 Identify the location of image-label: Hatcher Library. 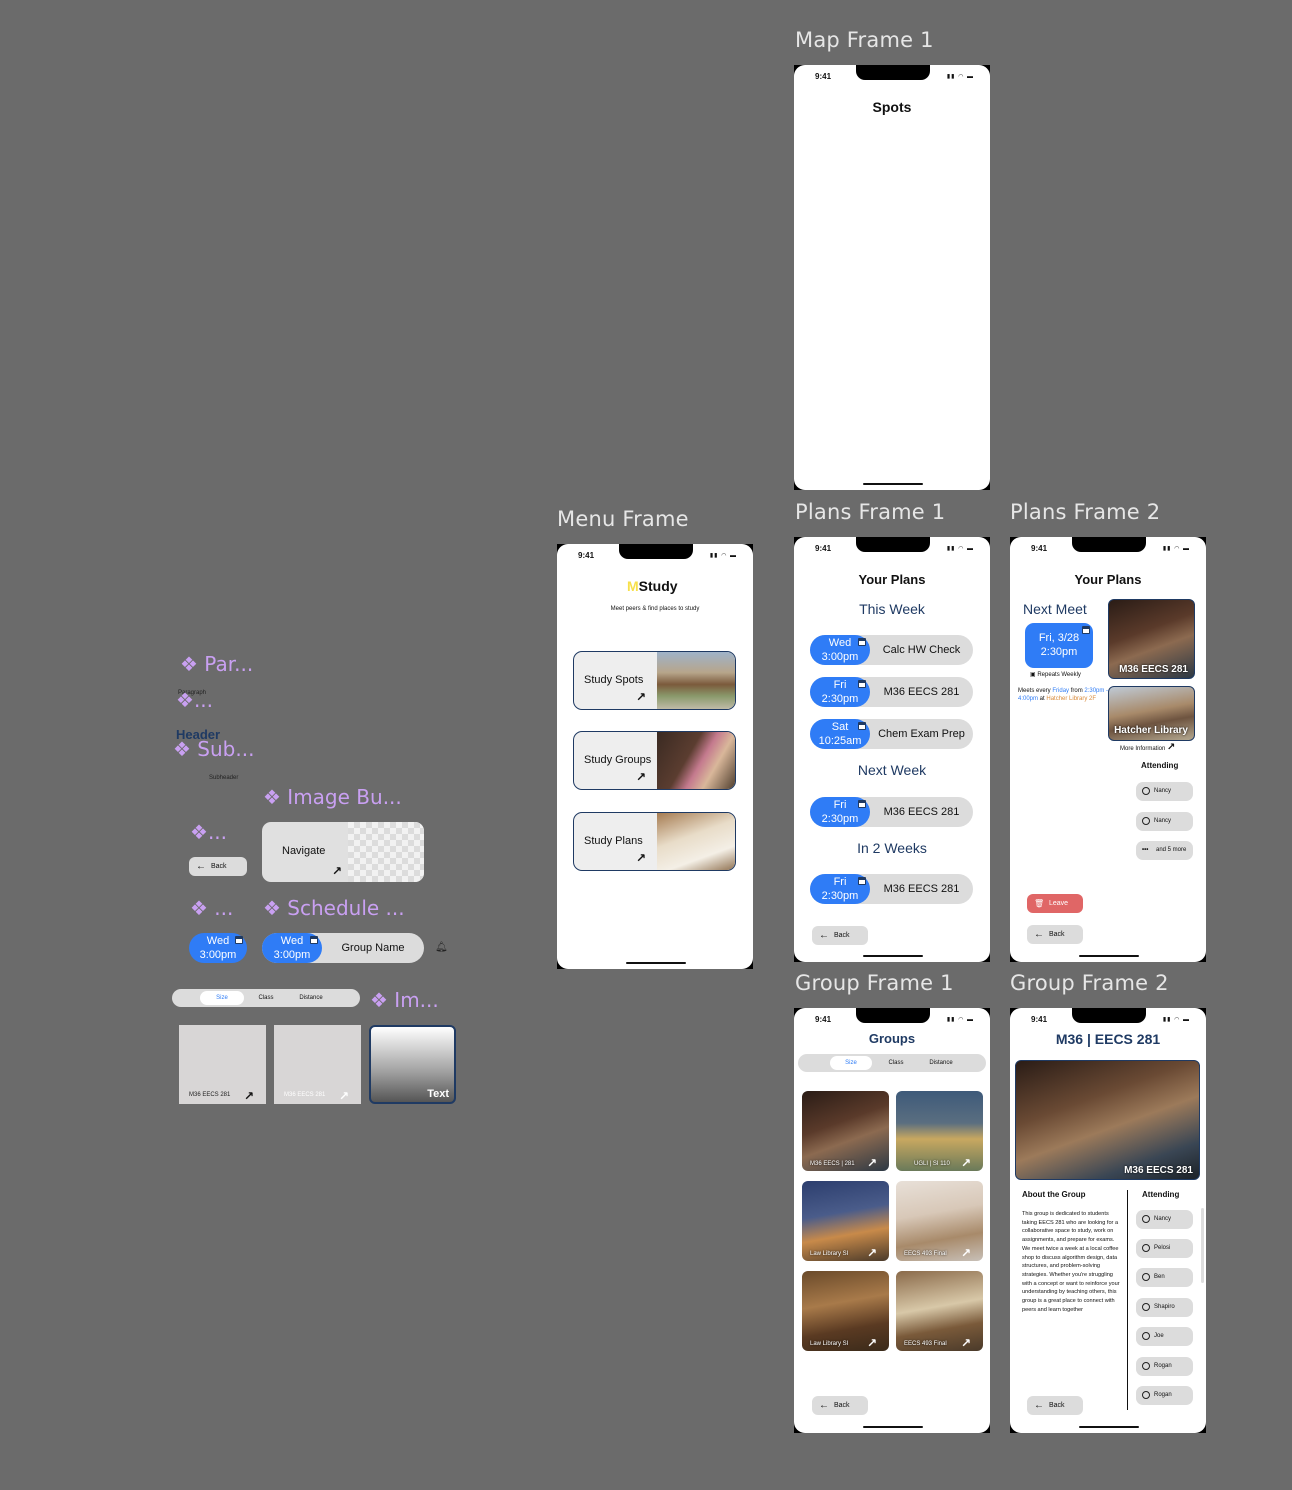
(1151, 730).